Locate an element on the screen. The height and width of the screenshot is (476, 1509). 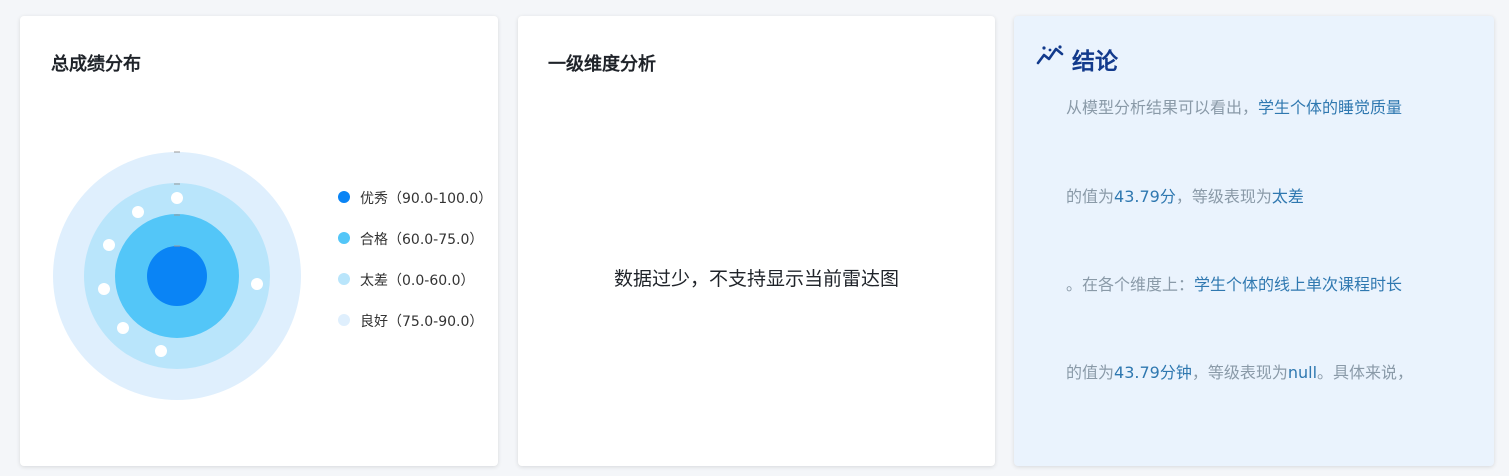
highlight-text: 学生个体的线上单次课程时长 is located at coordinates (1298, 284).